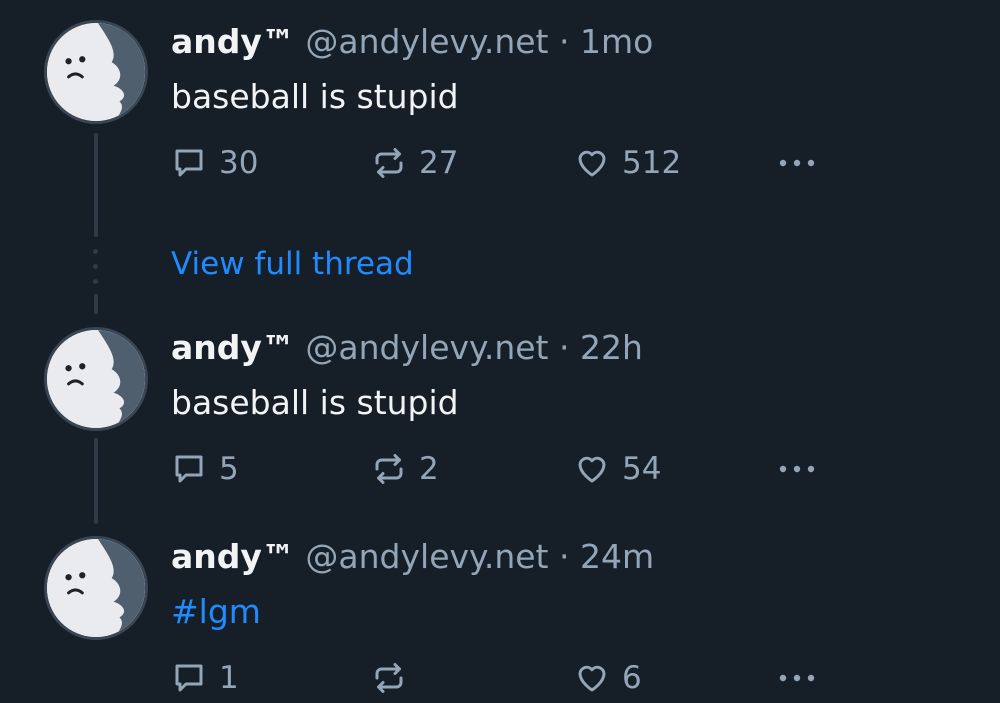 This screenshot has height=703, width=1000. What do you see at coordinates (414, 163) in the screenshot?
I see `repost-button: 27` at bounding box center [414, 163].